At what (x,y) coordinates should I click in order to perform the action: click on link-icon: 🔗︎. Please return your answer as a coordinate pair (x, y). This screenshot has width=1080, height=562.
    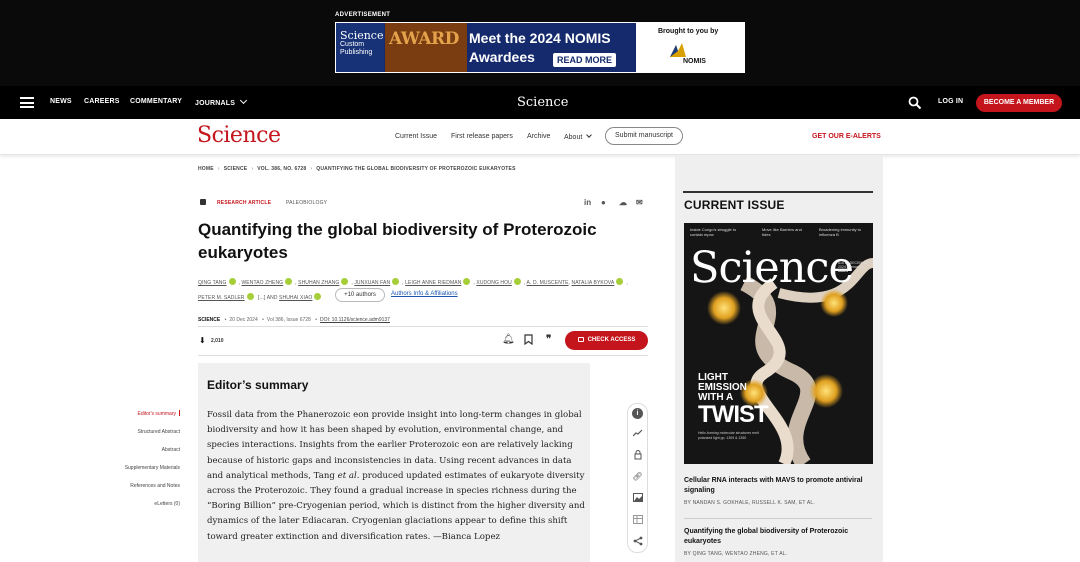
    Looking at the image, I should click on (637, 476).